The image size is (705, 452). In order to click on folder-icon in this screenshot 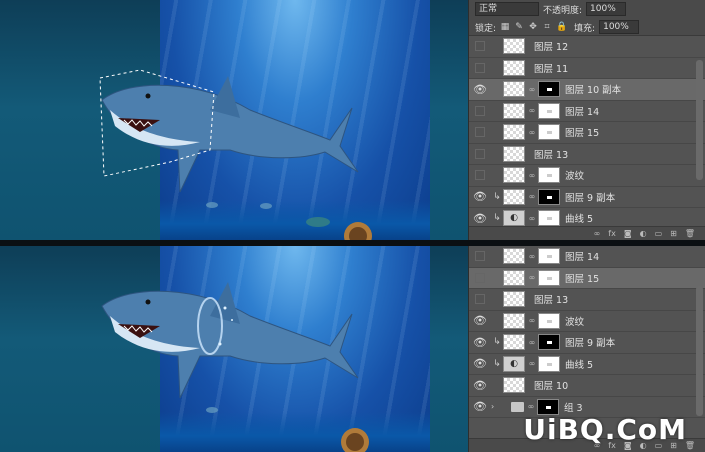, I will do `click(517, 406)`.